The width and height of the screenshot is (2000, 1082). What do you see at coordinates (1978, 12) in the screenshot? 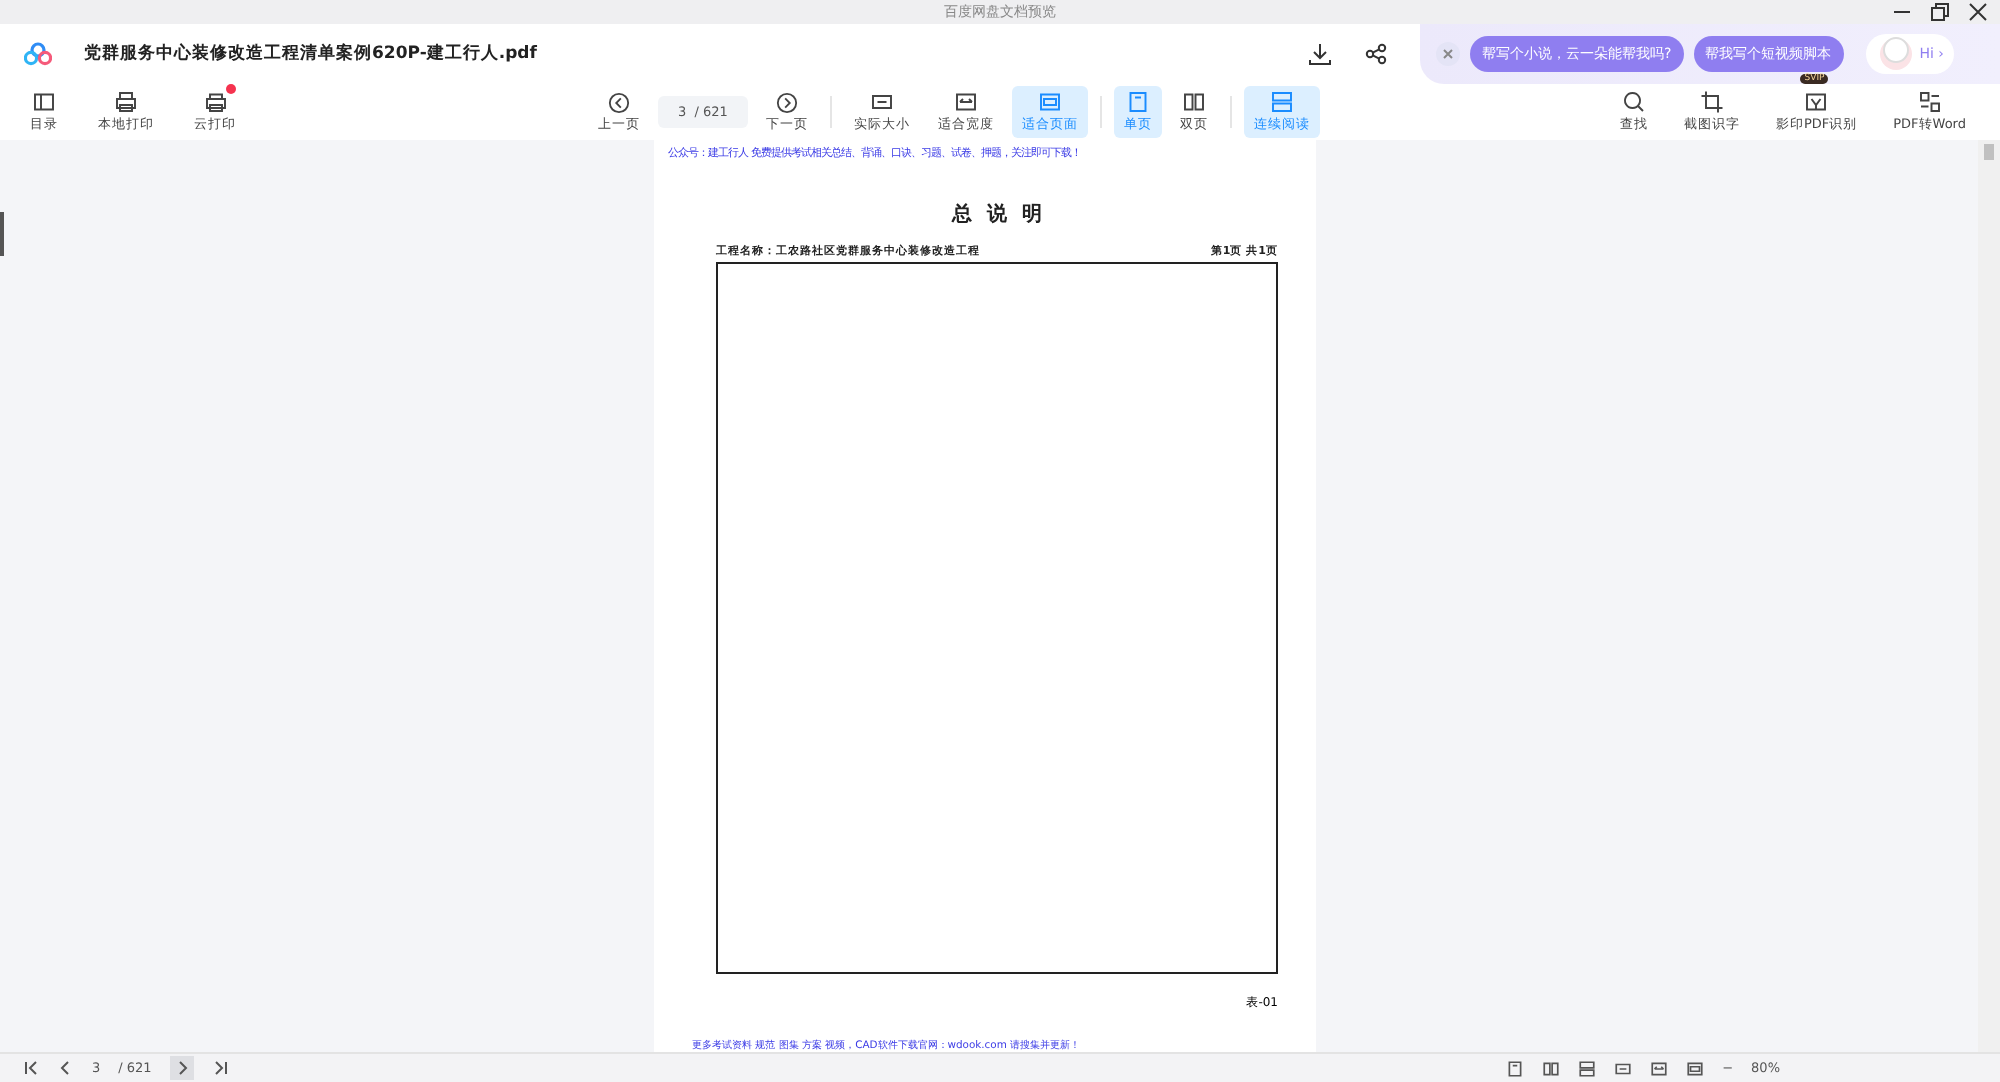
I see `close-icon` at bounding box center [1978, 12].